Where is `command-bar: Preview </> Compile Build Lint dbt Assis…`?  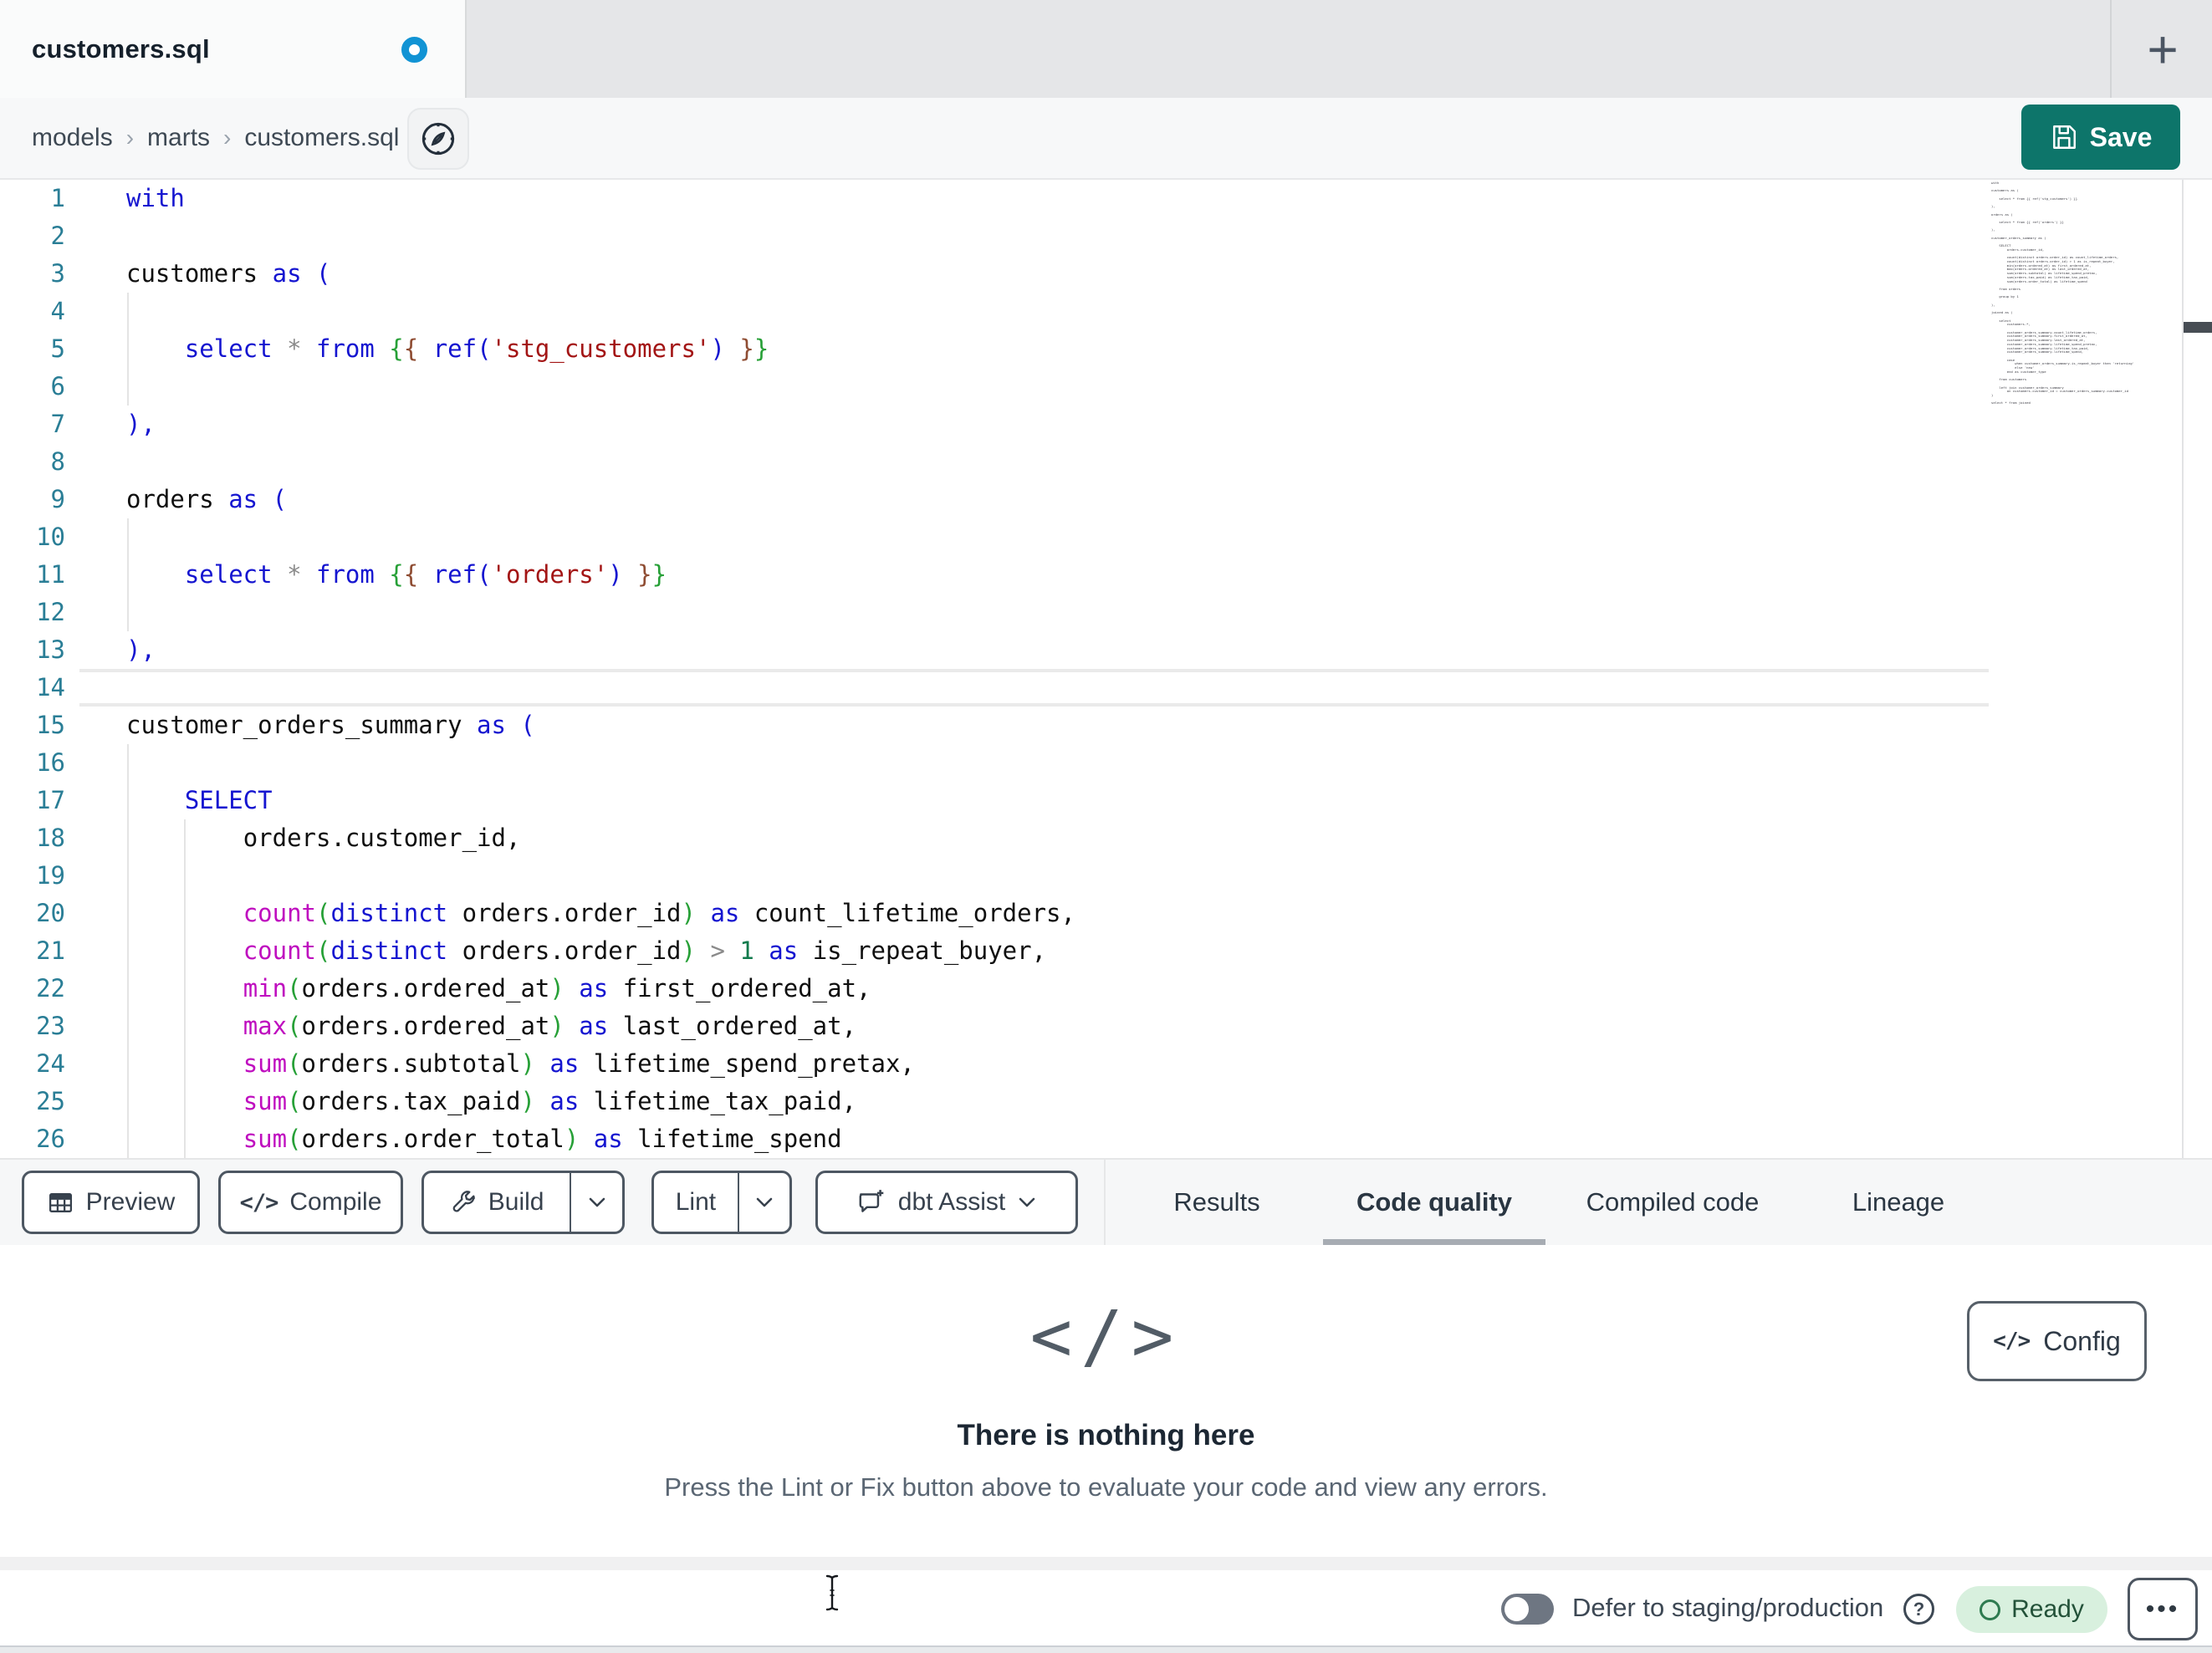 command-bar: Preview </> Compile Build Lint dbt Assis… is located at coordinates (1106, 1201).